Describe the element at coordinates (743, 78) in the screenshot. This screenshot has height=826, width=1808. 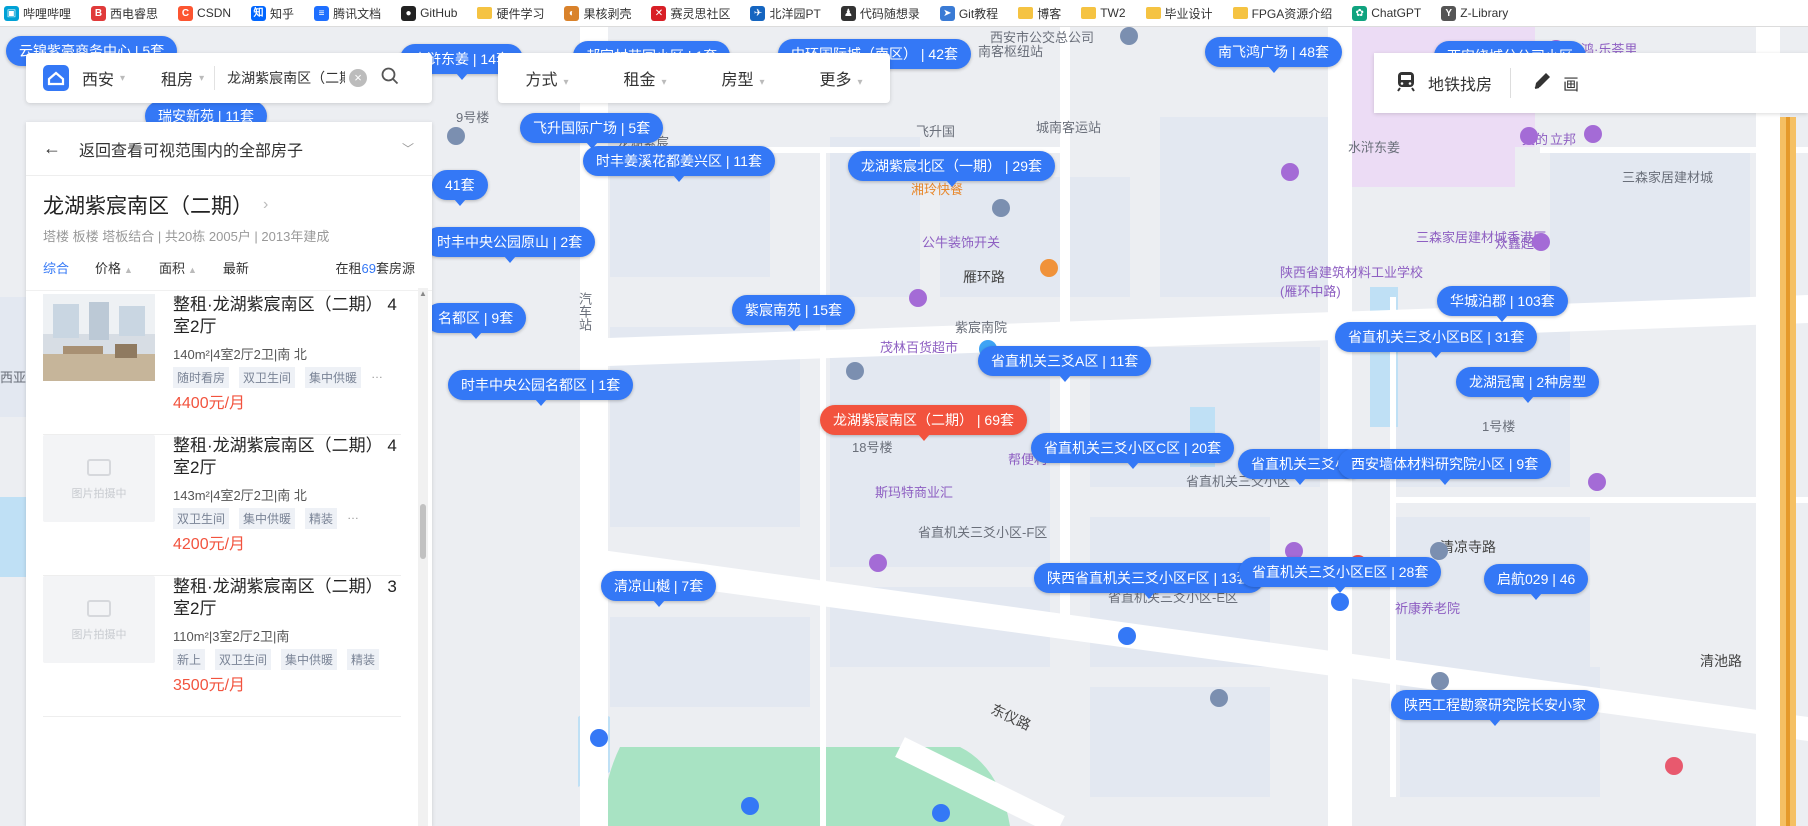
I see `filter-dropdown-3: 房型 ▾` at that location.